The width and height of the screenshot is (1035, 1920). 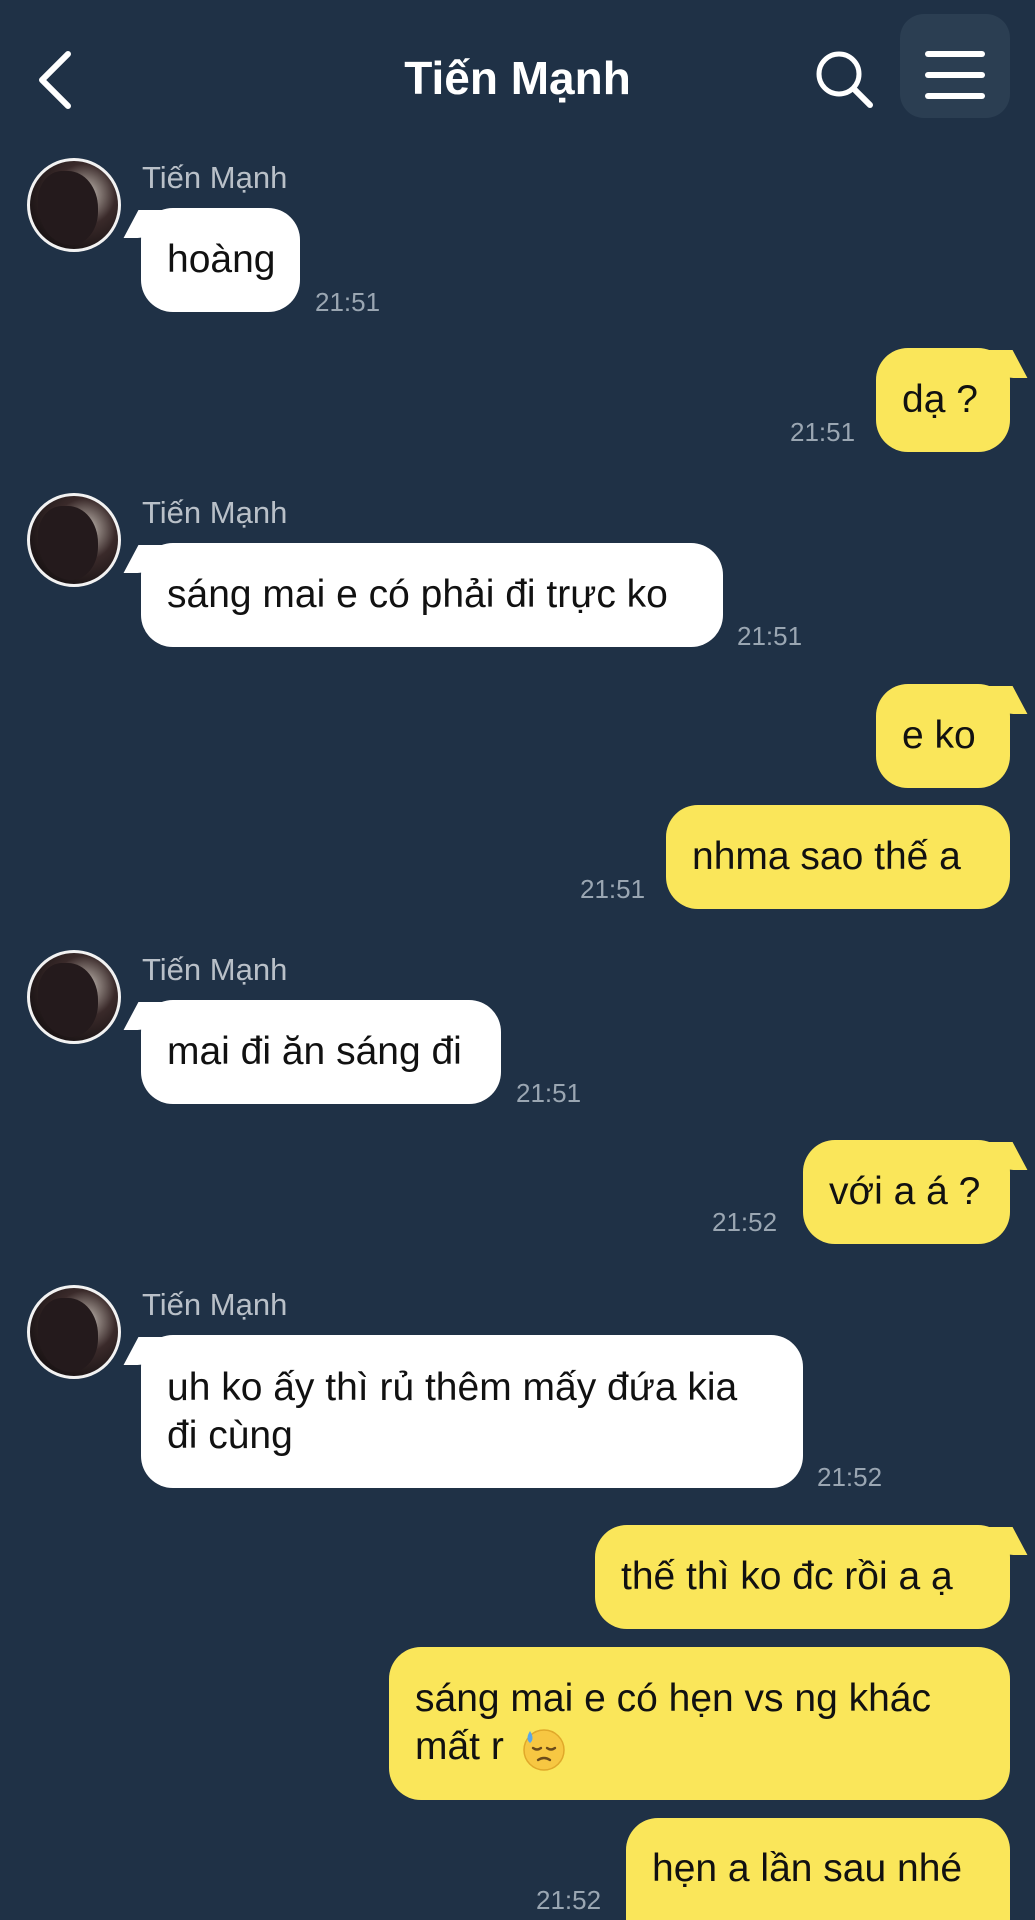 I want to click on incoming-message-bubble: uh ko ấy thì rủ thêm mấy đứa kia đi cùng, so click(x=463, y=1411).